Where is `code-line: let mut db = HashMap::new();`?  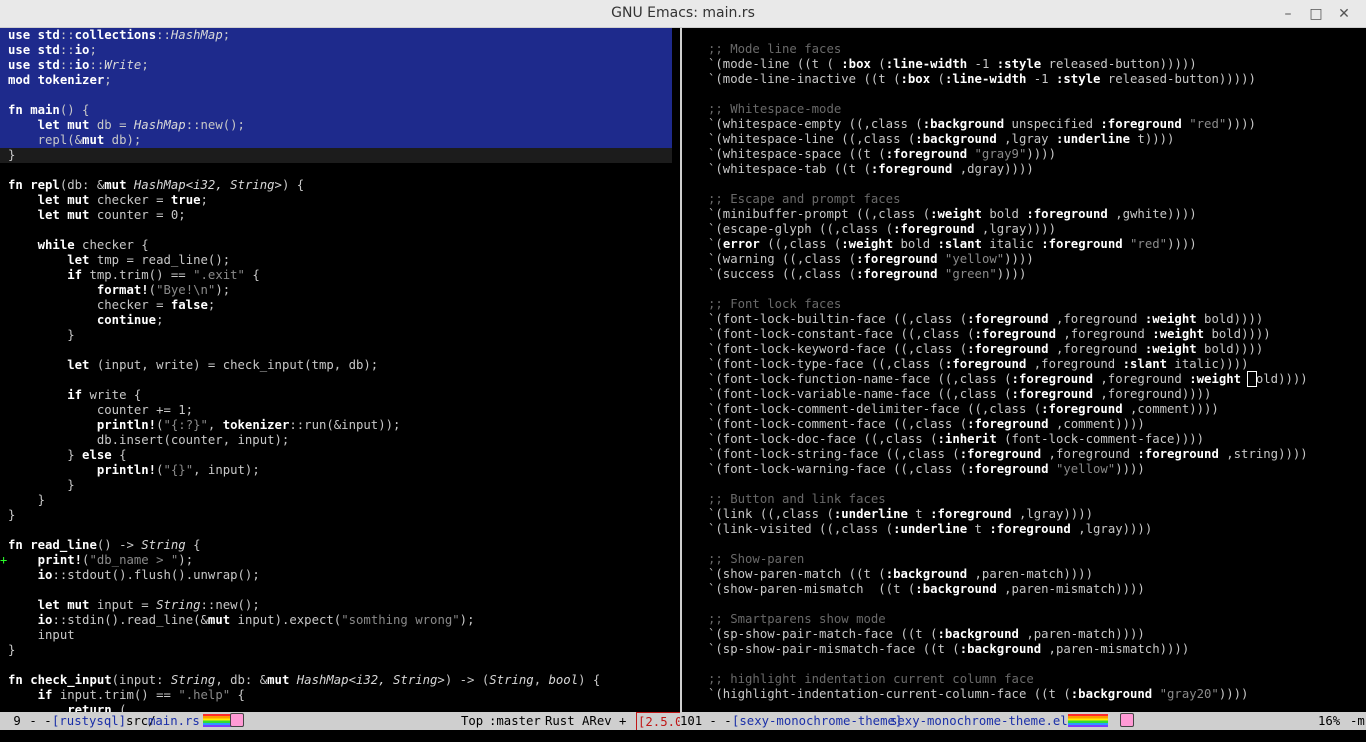 code-line: let mut db = HashMap::new(); is located at coordinates (336, 125).